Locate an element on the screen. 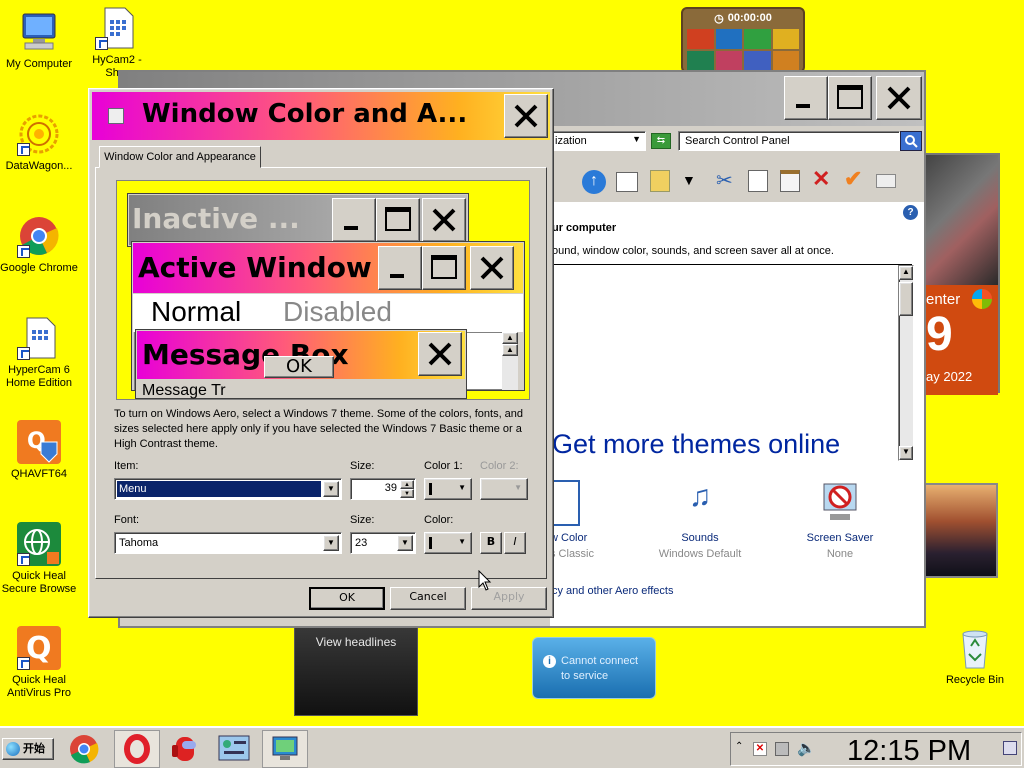 This screenshot has height=768, width=1024. desktop-icon-chrome: Google Chrome is located at coordinates (39, 244).